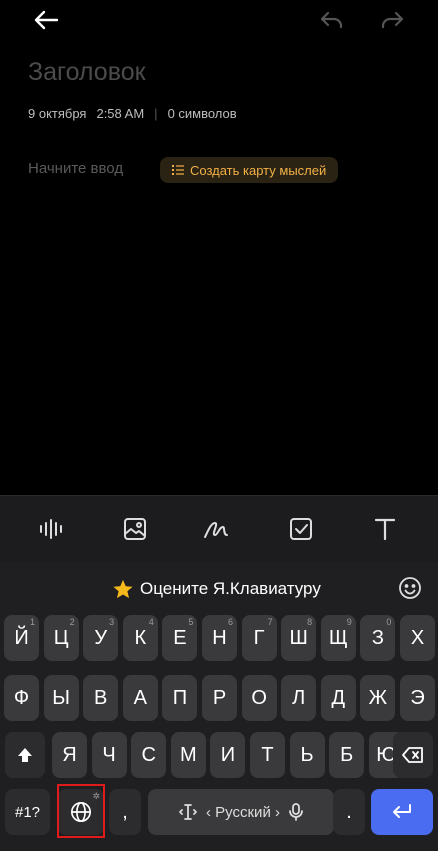  I want to click on suggestion-text: Оцените Я.Клавиатуру, so click(230, 588).